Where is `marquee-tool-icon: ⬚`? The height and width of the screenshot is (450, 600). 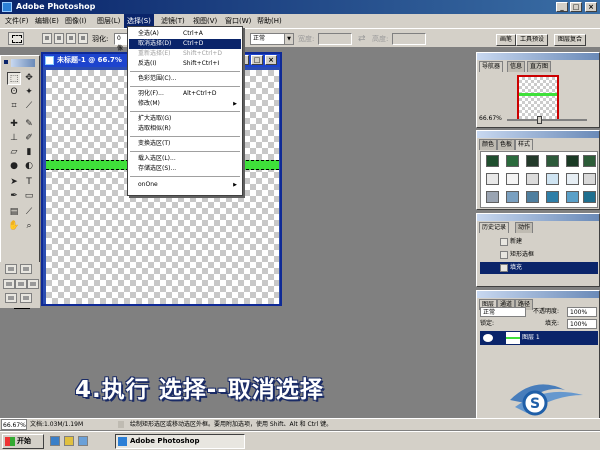 marquee-tool-icon: ⬚ is located at coordinates (14, 78).